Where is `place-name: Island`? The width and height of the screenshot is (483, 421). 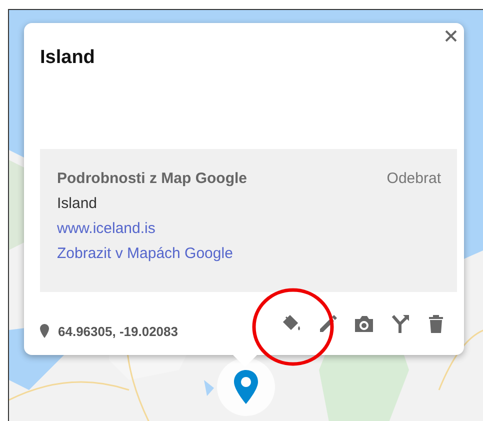 place-name: Island is located at coordinates (77, 203).